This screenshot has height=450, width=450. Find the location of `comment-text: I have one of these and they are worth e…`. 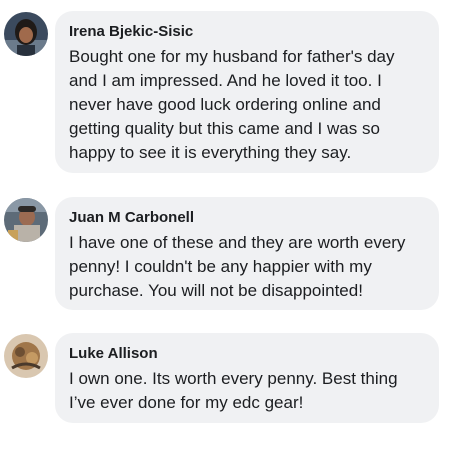

comment-text: I have one of these and they are worth e… is located at coordinates (237, 266).